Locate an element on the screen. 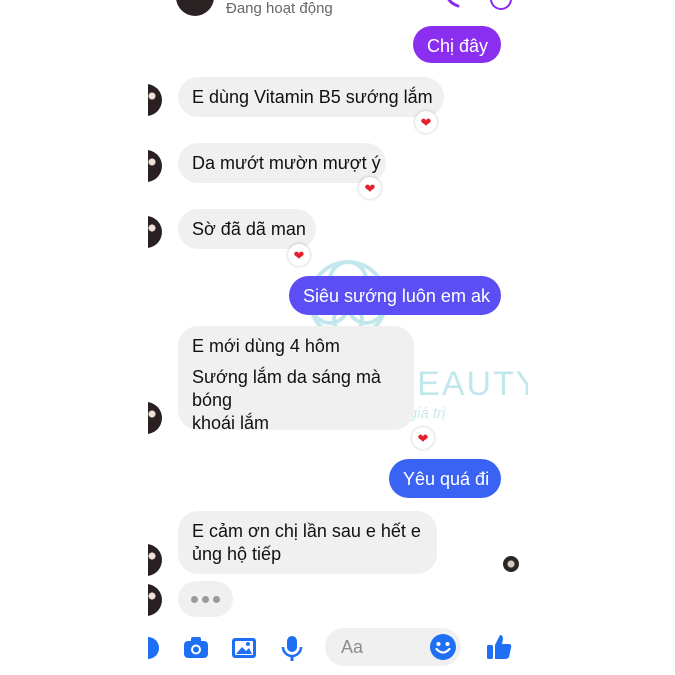  message-input-placeholder: Aa is located at coordinates (352, 647).